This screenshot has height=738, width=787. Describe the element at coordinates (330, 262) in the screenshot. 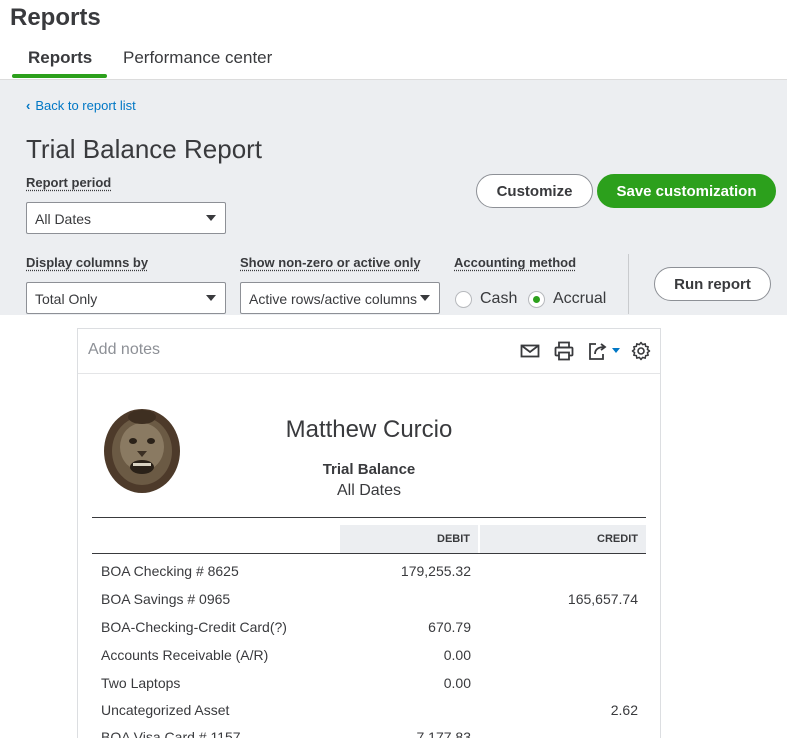

I see `nonzero-label: Show non-zero or active only` at that location.